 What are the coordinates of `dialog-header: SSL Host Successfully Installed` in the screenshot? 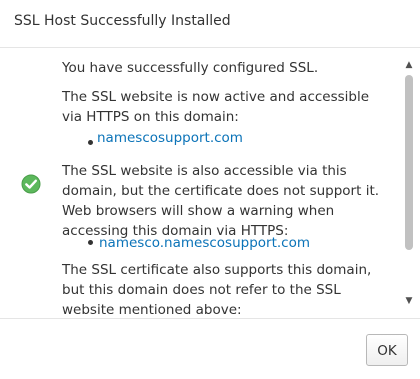 It's located at (210, 24).